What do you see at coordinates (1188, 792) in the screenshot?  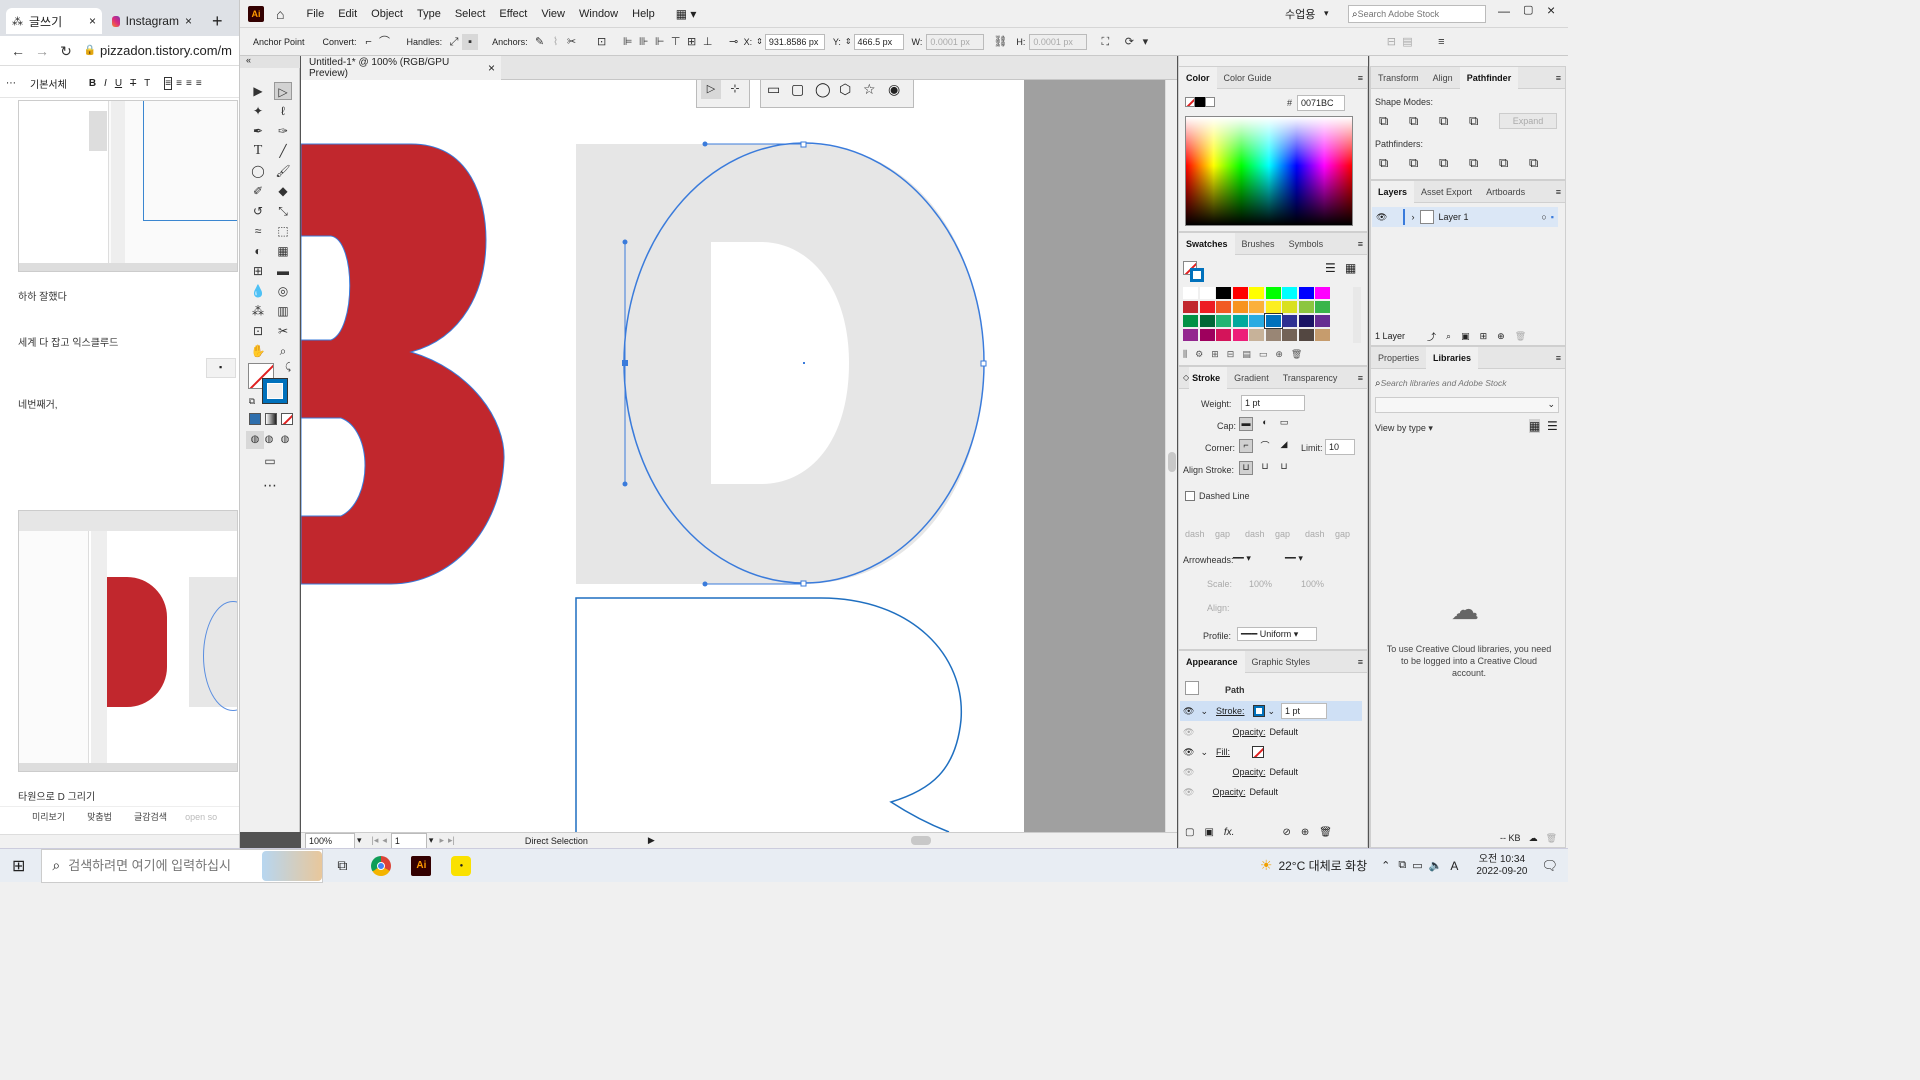 I see `eye-icon: 👁` at bounding box center [1188, 792].